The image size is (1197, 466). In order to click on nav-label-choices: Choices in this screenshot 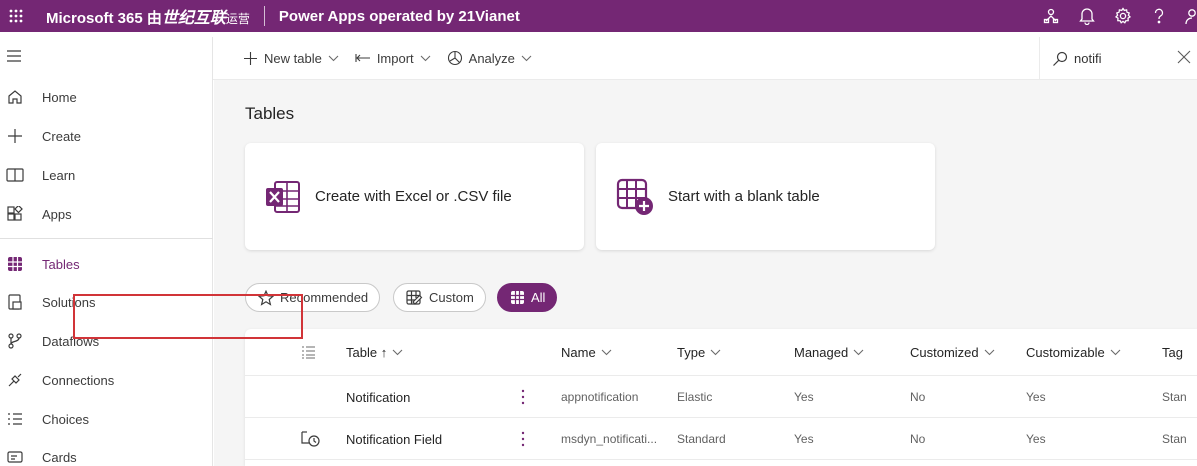, I will do `click(65, 419)`.